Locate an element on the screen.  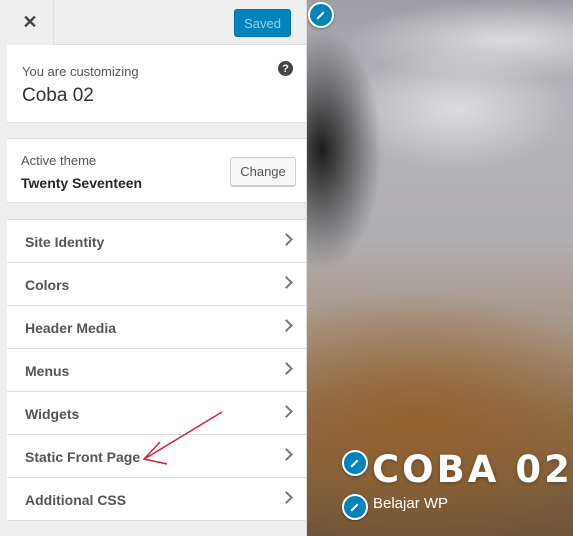
site-tagline: Belajar WP is located at coordinates (411, 503).